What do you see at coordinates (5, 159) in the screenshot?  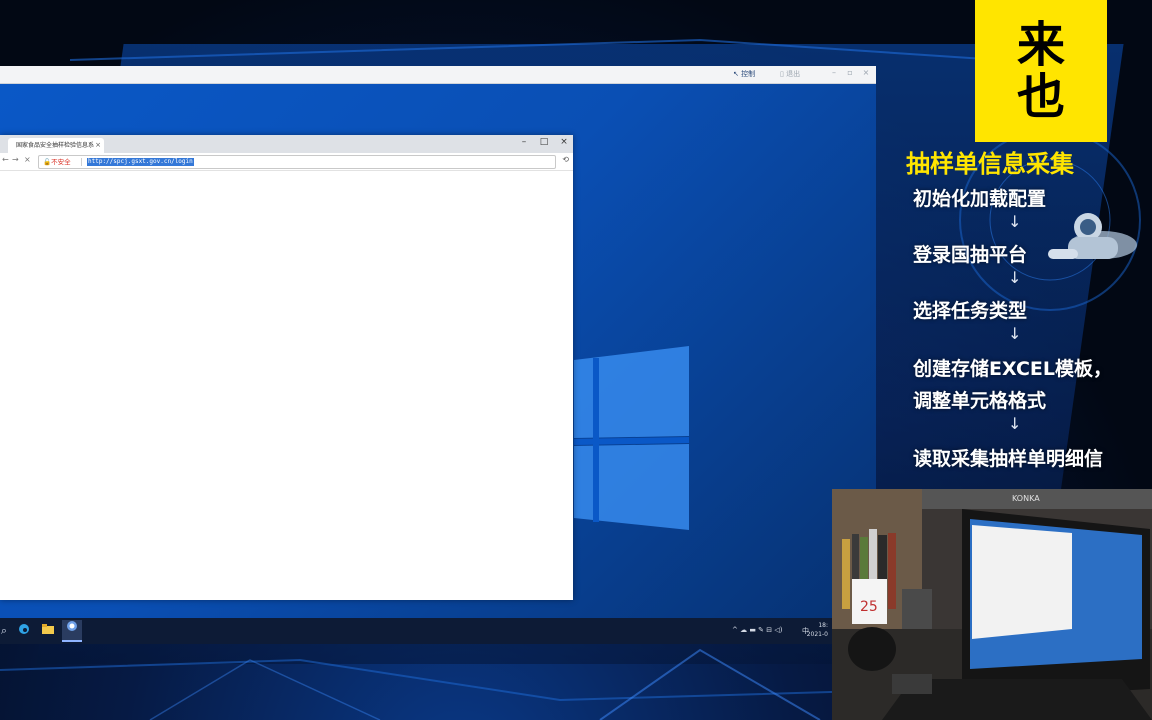 I see `back-button: ←` at bounding box center [5, 159].